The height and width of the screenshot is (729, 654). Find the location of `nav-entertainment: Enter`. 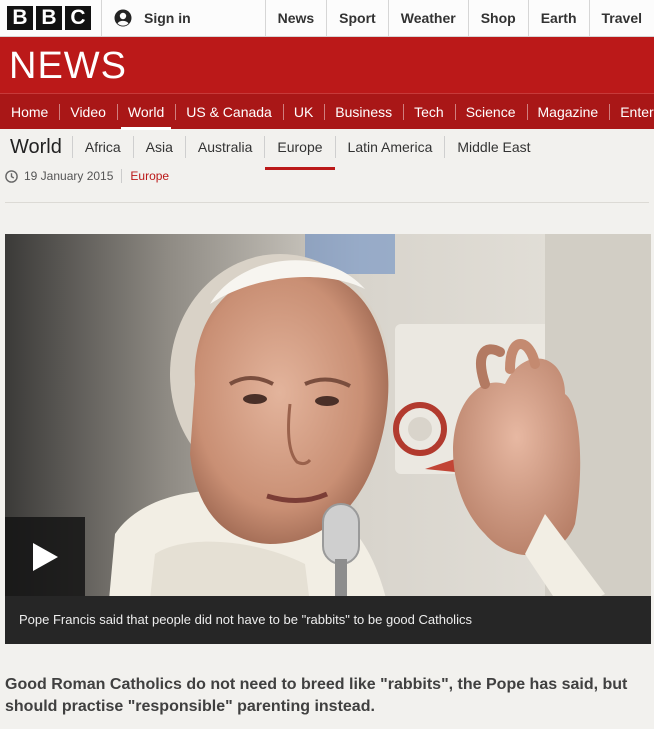

nav-entertainment: Enter is located at coordinates (631, 112).